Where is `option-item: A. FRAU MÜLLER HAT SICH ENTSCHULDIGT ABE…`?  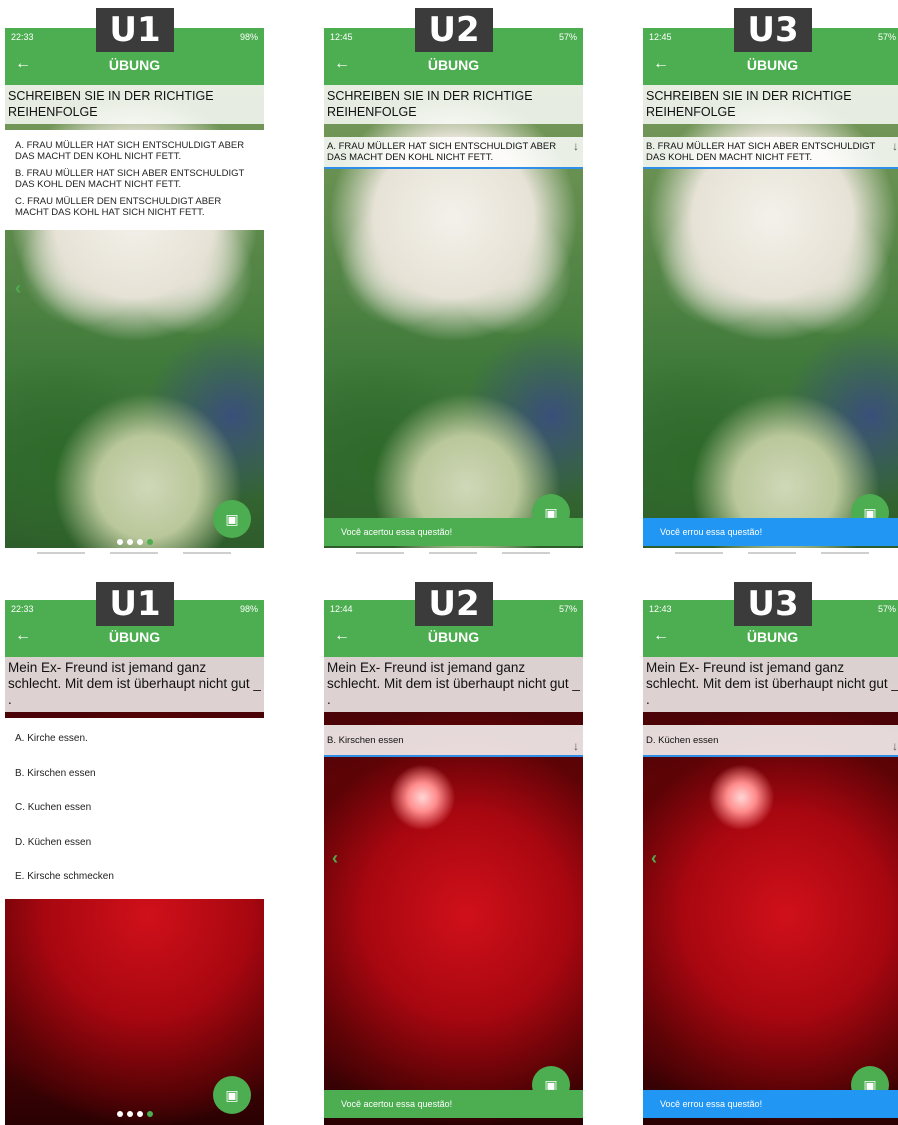 option-item: A. FRAU MÜLLER HAT SICH ENTSCHULDIGT ABE… is located at coordinates (134, 151).